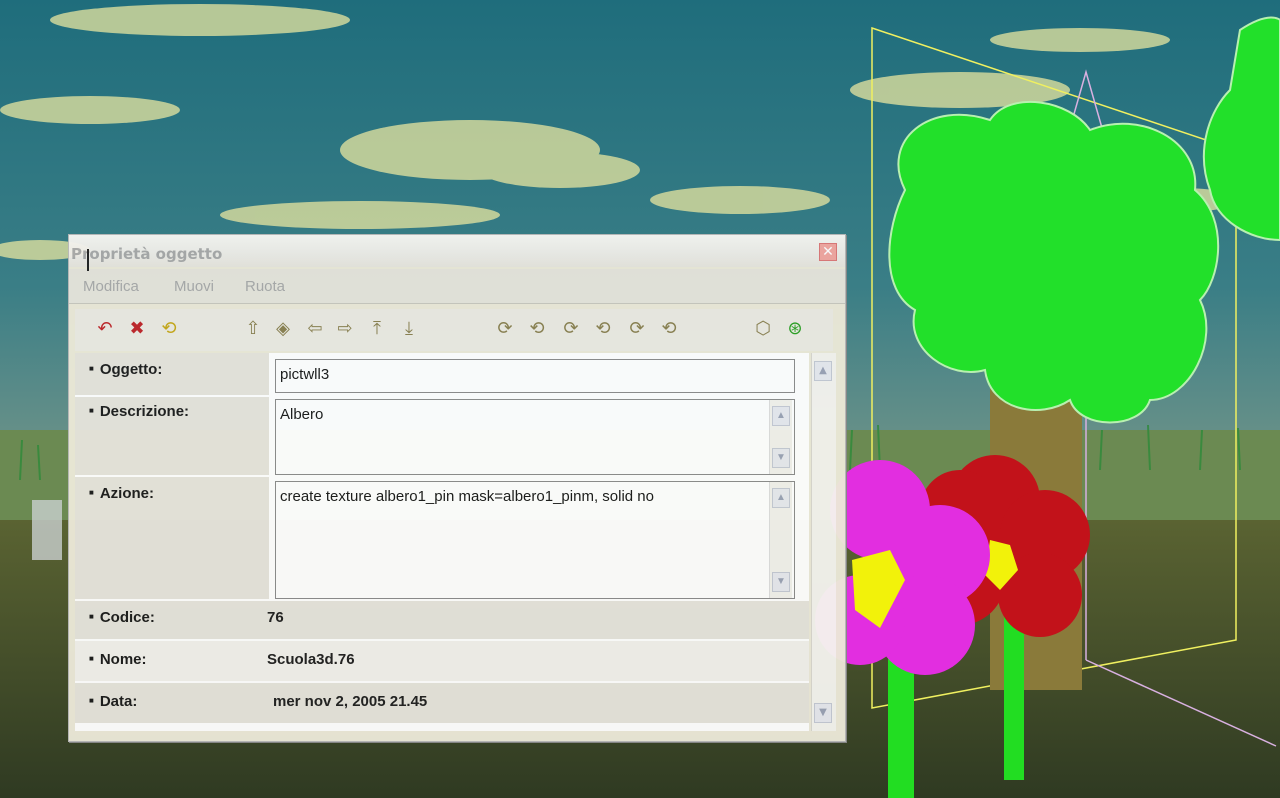  I want to click on label-nome: Nome:, so click(118, 659).